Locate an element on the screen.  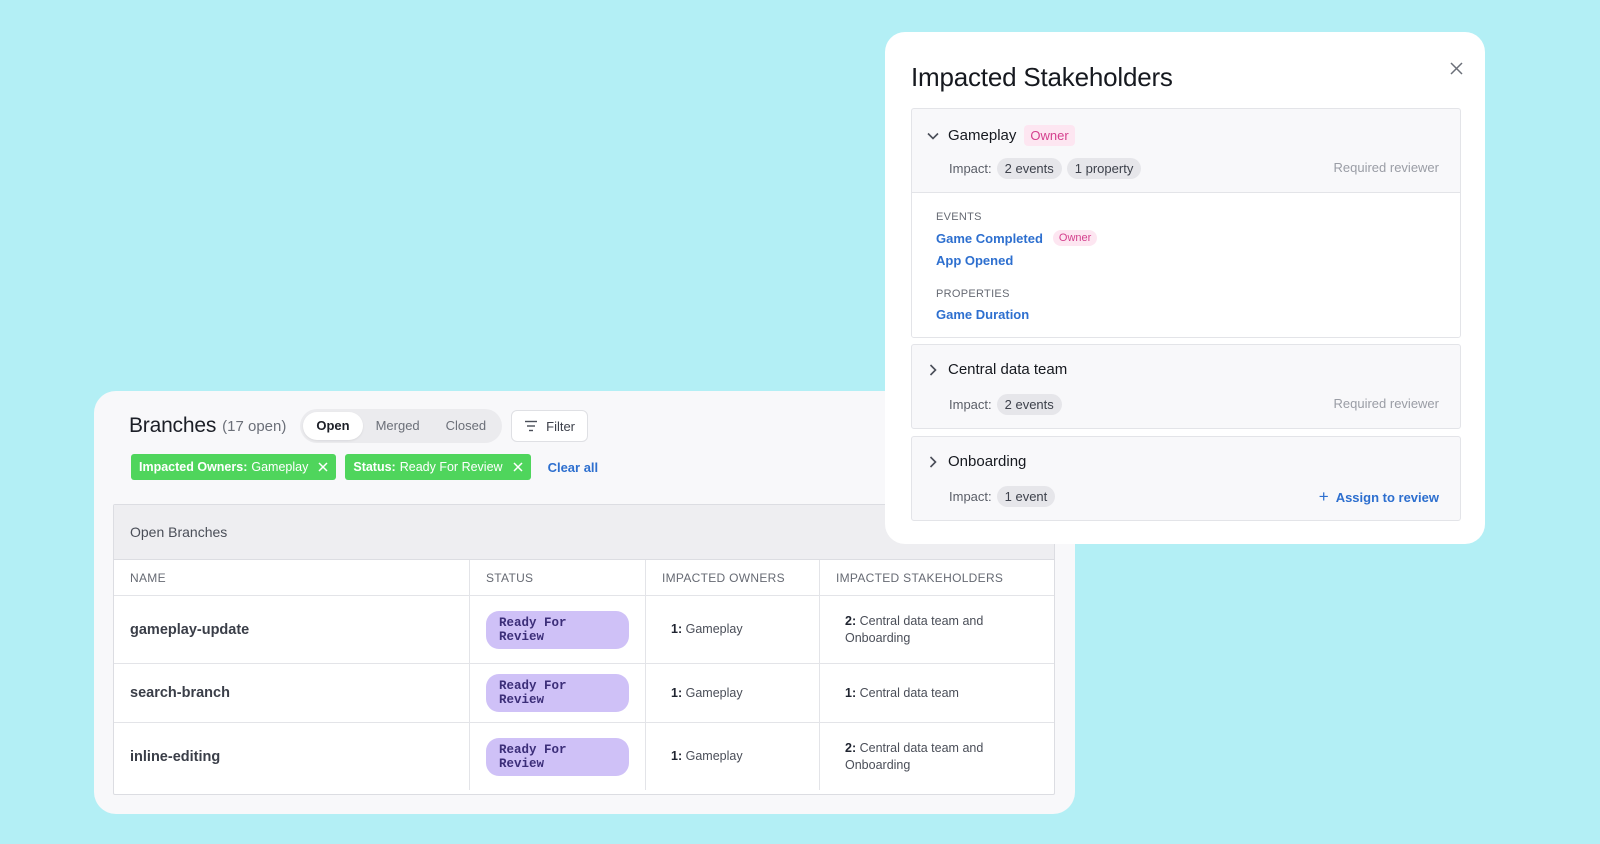
group-name: Central data team is located at coordinates (1008, 369).